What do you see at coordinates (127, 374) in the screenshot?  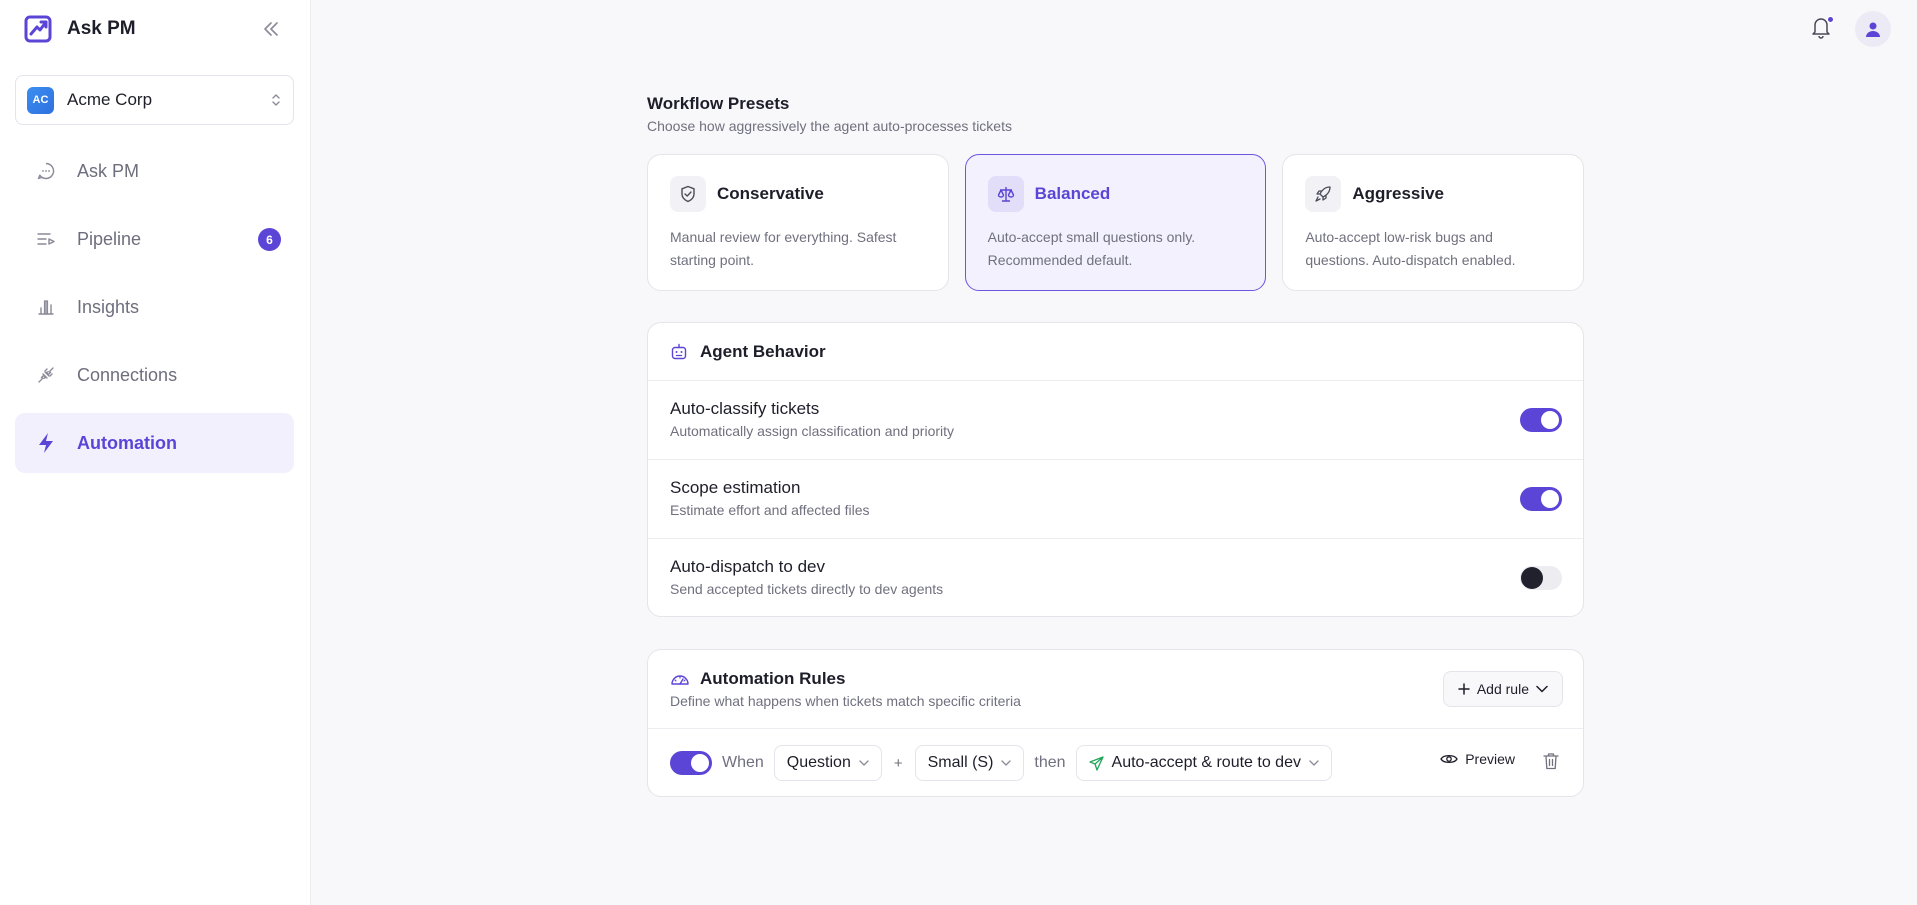 I see `sidebar-item-label: Connections` at bounding box center [127, 374].